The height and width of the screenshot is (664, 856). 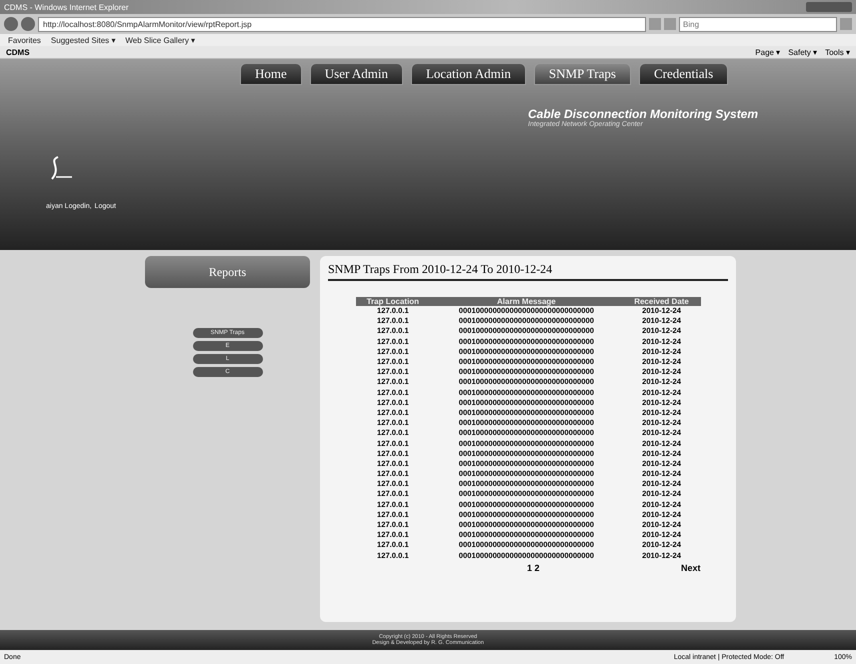 What do you see at coordinates (66, 7) in the screenshot?
I see `window-title: CDMS - Windows Internet Explorer` at bounding box center [66, 7].